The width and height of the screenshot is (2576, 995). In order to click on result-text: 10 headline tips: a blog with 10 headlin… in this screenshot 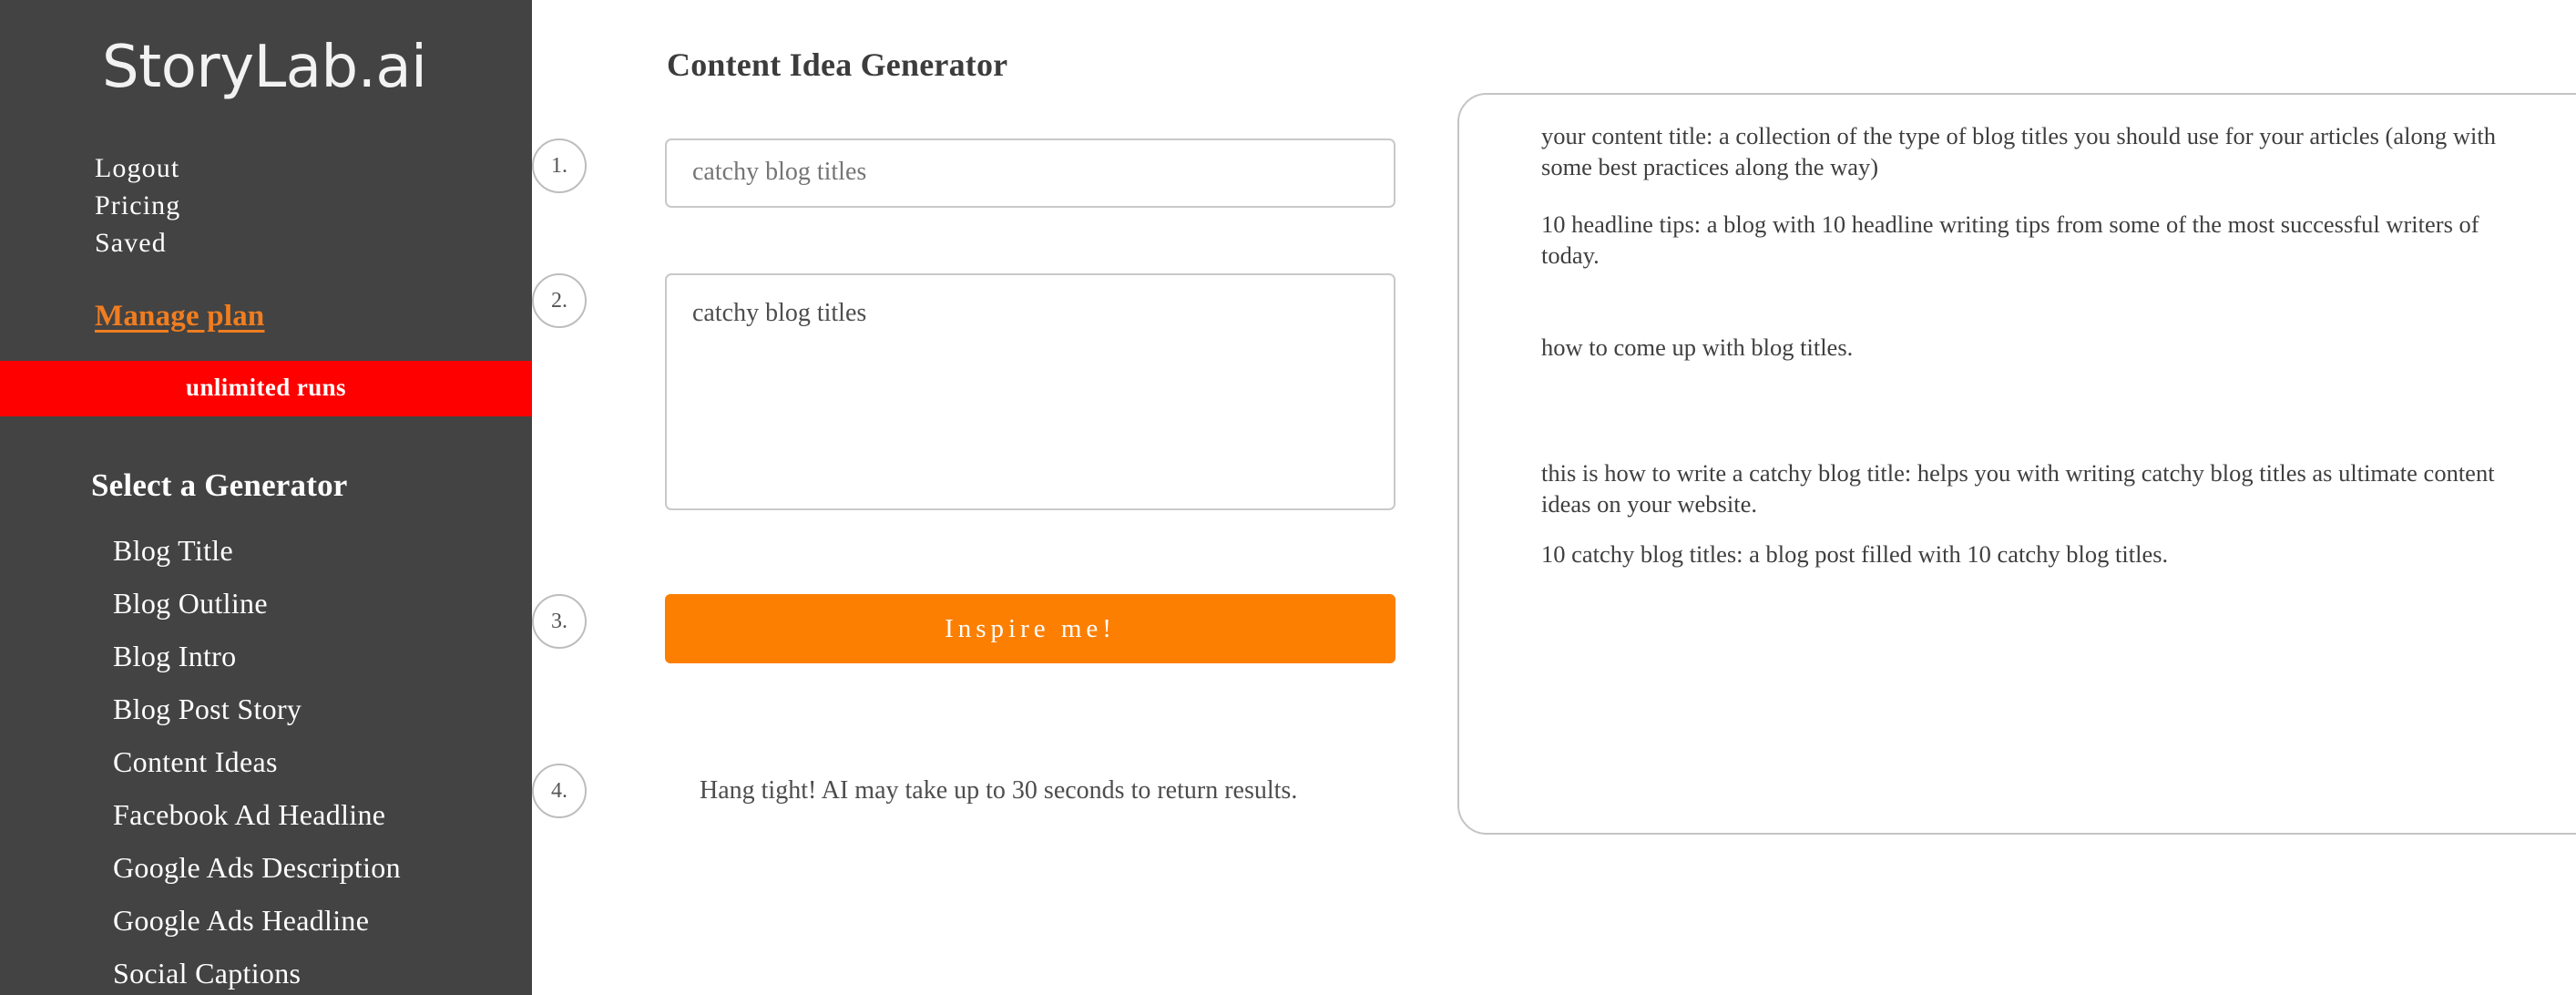, I will do `click(2010, 239)`.